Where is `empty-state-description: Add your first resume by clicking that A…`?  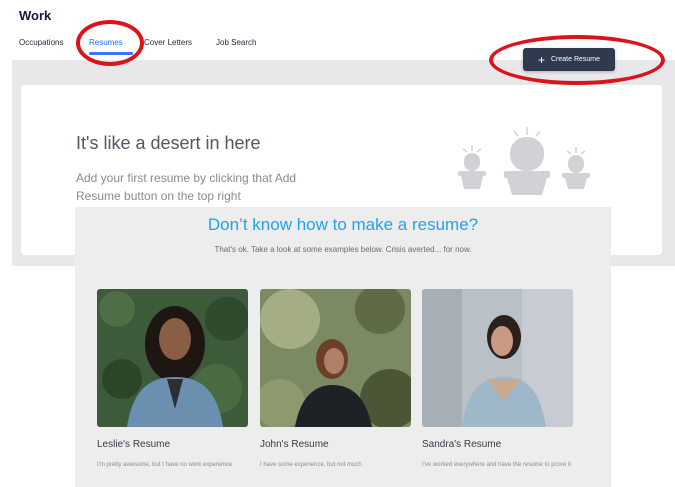
empty-state-description: Add your first resume by clicking that A… is located at coordinates (186, 187).